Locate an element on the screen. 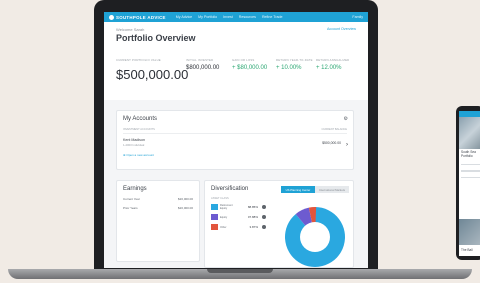 The height and width of the screenshot is (283, 480). earnings-row: Current Year $20,000.00 is located at coordinates (158, 199).